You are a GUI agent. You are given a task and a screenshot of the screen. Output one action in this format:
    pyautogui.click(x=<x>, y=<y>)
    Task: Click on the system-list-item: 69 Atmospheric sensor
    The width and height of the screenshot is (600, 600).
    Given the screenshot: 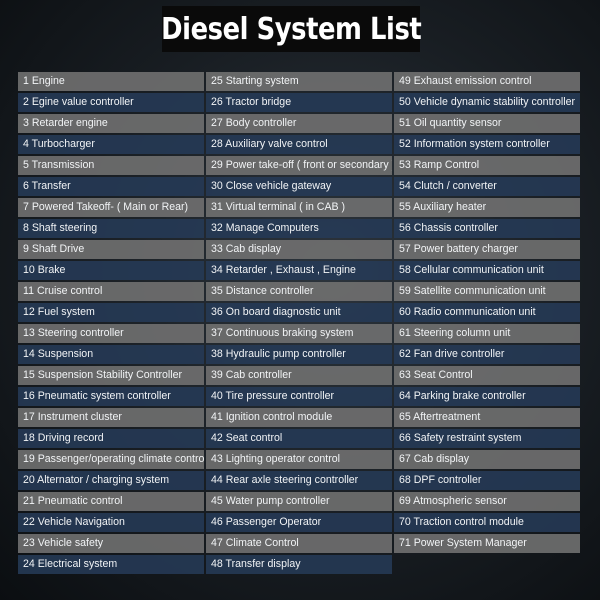 What is the action you would take?
    pyautogui.click(x=487, y=501)
    